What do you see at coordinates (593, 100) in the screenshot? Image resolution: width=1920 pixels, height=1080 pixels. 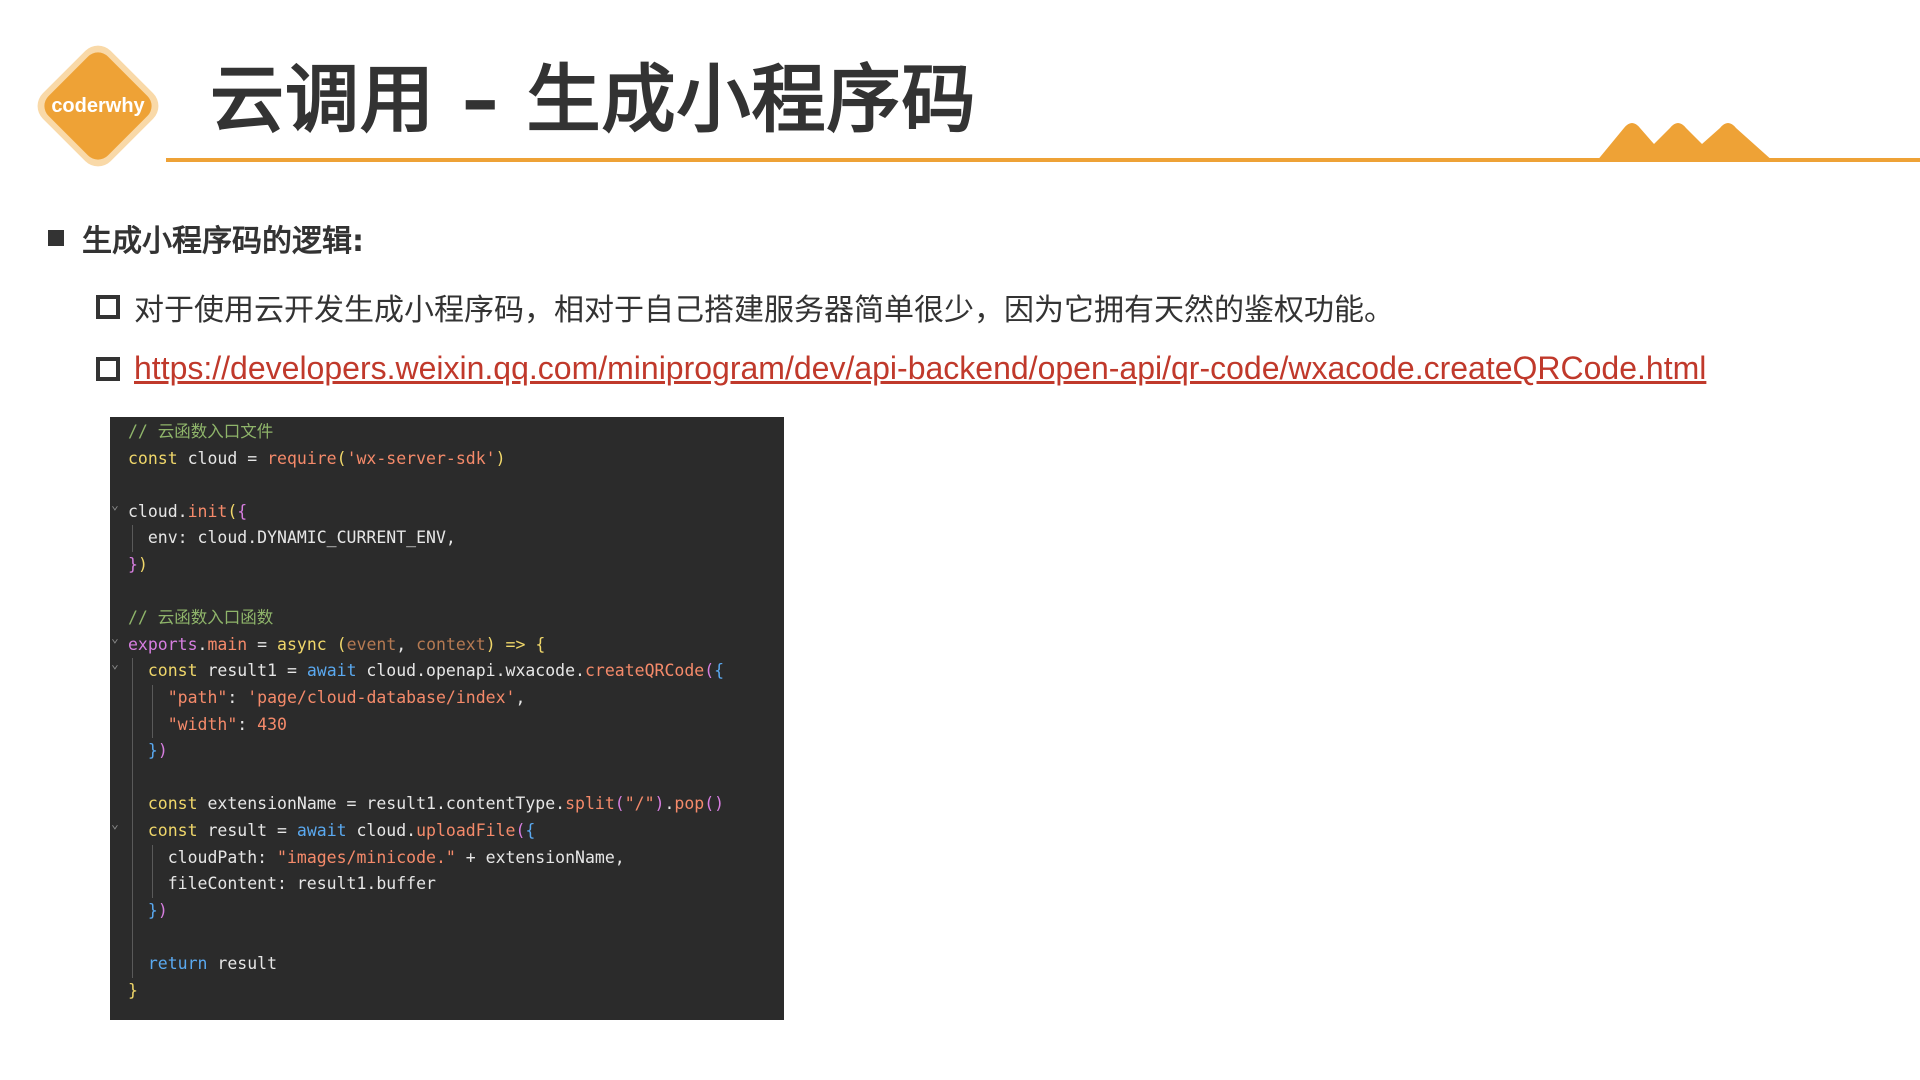 I see `page-title: 云调用 – 生成小程序码` at bounding box center [593, 100].